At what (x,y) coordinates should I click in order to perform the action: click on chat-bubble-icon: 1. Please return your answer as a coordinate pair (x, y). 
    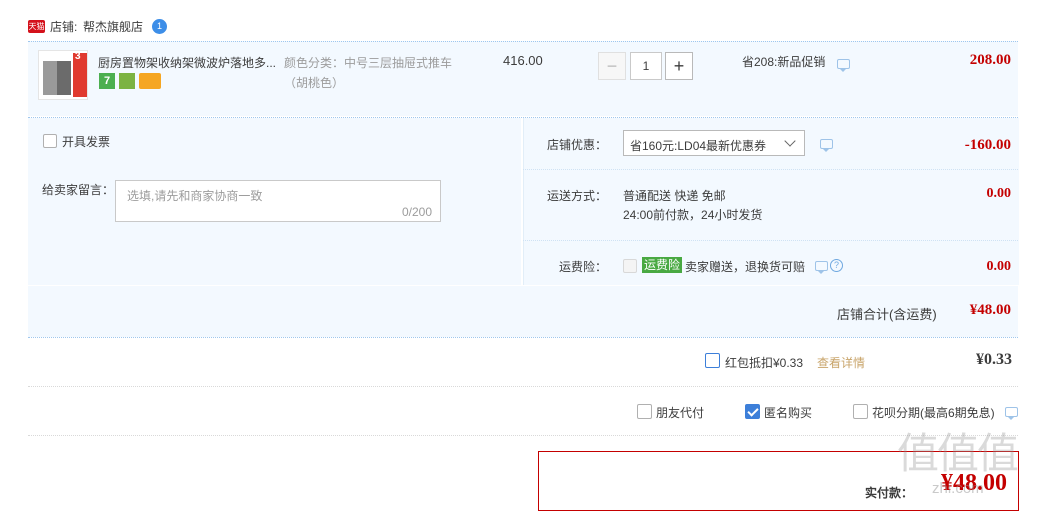
    Looking at the image, I should click on (159, 26).